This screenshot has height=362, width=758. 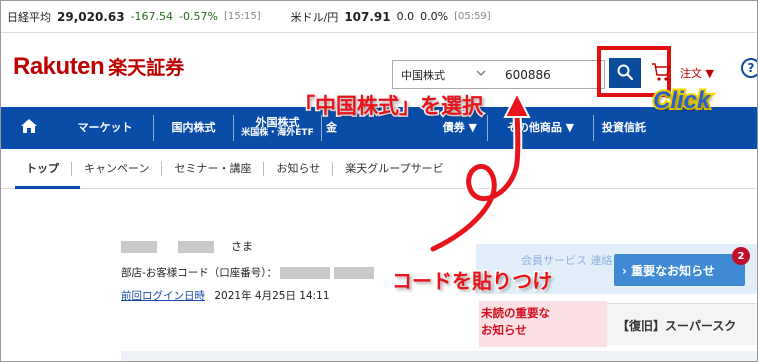 What do you see at coordinates (199, 273) in the screenshot?
I see `customer-code-label: 部店-お客様コード（口座番号）：` at bounding box center [199, 273].